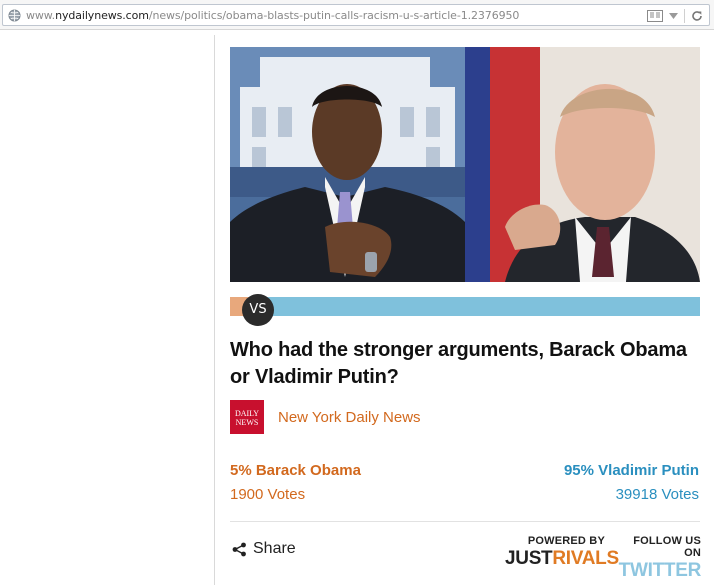  What do you see at coordinates (657, 494) in the screenshot?
I see `right-vote-count: 39918 Votes` at bounding box center [657, 494].